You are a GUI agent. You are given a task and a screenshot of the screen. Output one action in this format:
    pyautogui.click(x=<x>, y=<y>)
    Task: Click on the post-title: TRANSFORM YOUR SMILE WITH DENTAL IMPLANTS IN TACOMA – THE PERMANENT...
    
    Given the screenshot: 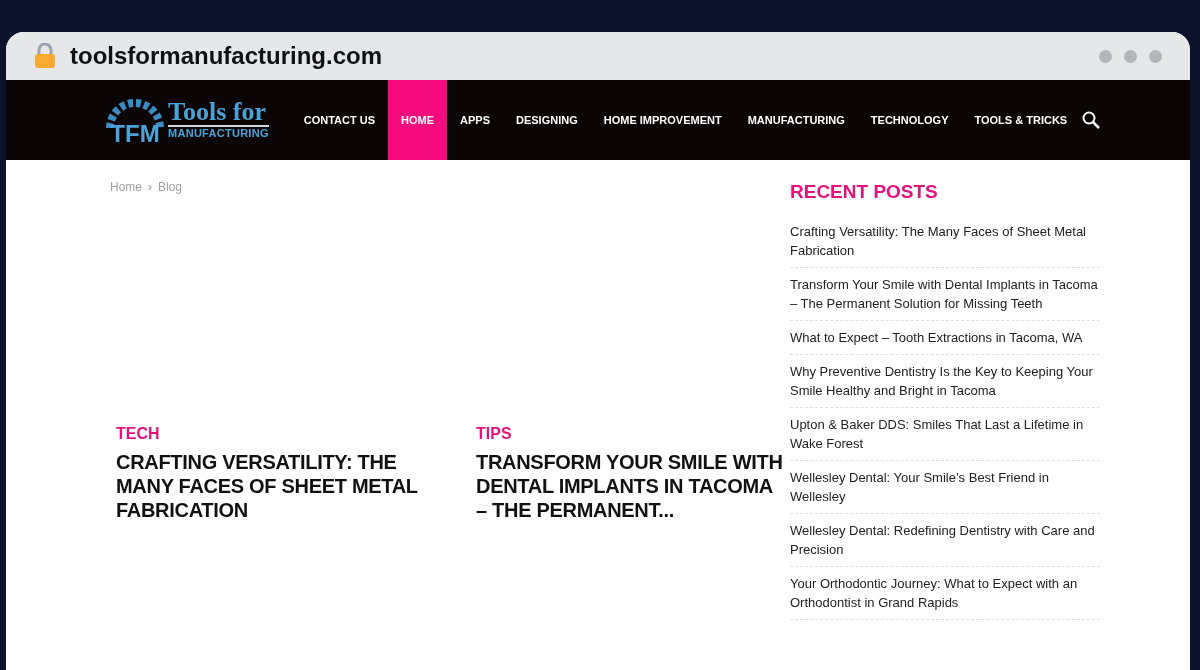 What is the action you would take?
    pyautogui.click(x=631, y=486)
    